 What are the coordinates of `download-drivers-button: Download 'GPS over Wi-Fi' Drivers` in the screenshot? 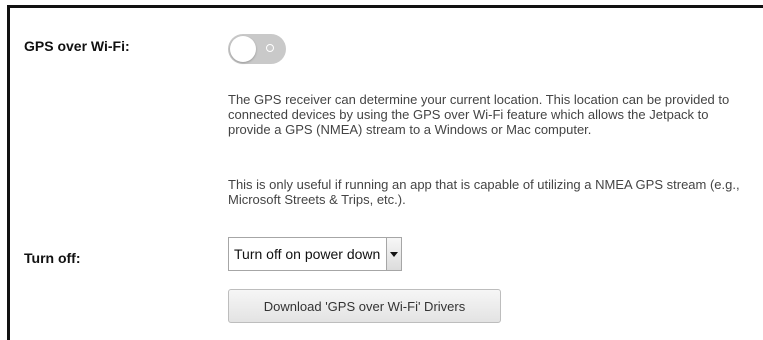 It's located at (364, 306).